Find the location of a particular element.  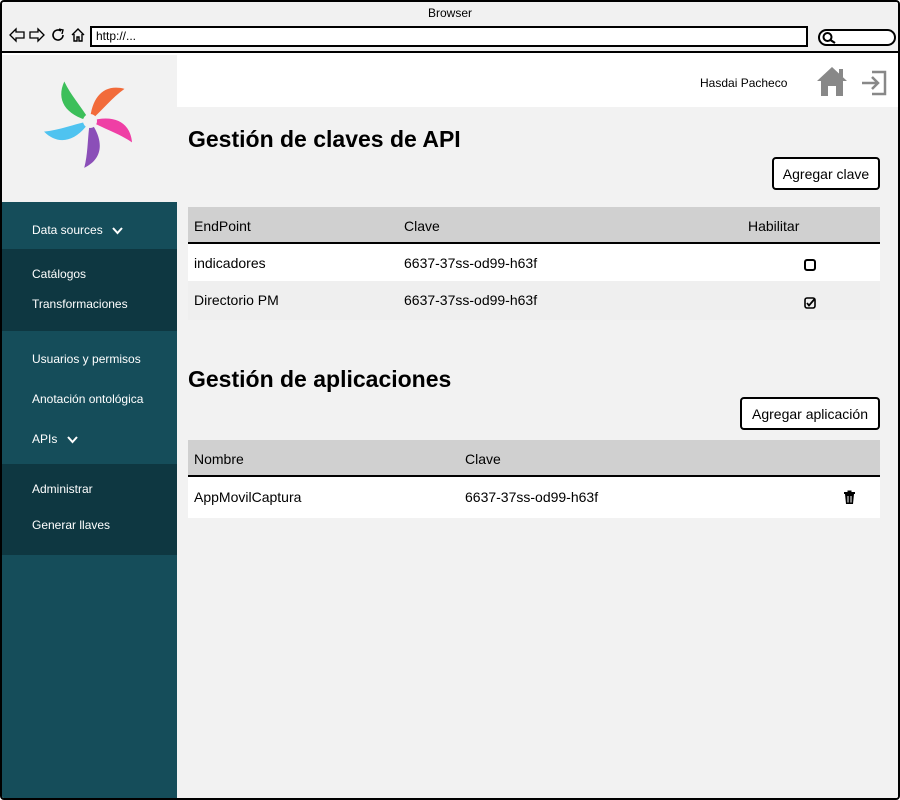

browser-title: Browser is located at coordinates (449, 13).